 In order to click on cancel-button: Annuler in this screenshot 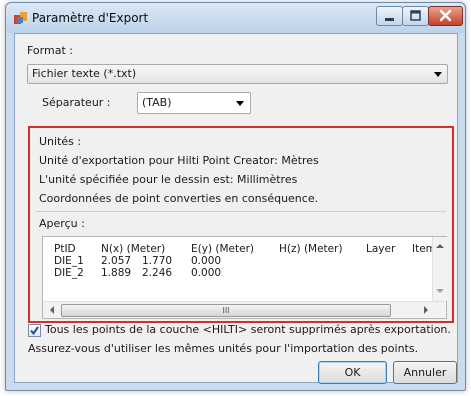, I will do `click(425, 372)`.